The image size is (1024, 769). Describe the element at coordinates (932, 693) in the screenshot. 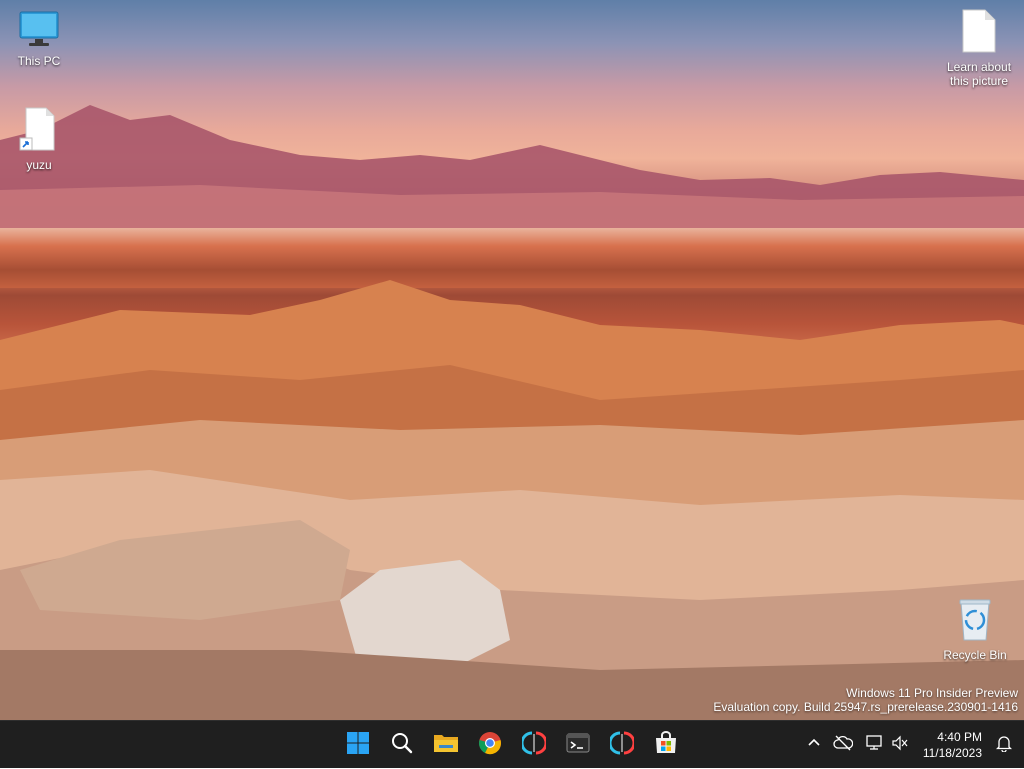

I see `watermark-line-1: Windows 11 Pro Insider Preview` at that location.